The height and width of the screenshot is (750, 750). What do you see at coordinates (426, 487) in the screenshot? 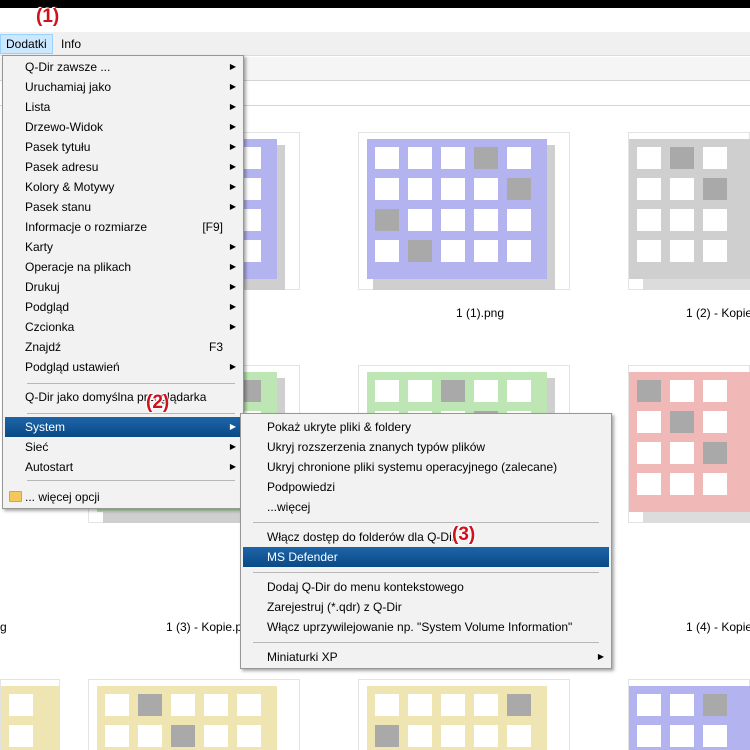
I see `submenu-item-podpowiedzi: Podpowiedzi` at bounding box center [426, 487].